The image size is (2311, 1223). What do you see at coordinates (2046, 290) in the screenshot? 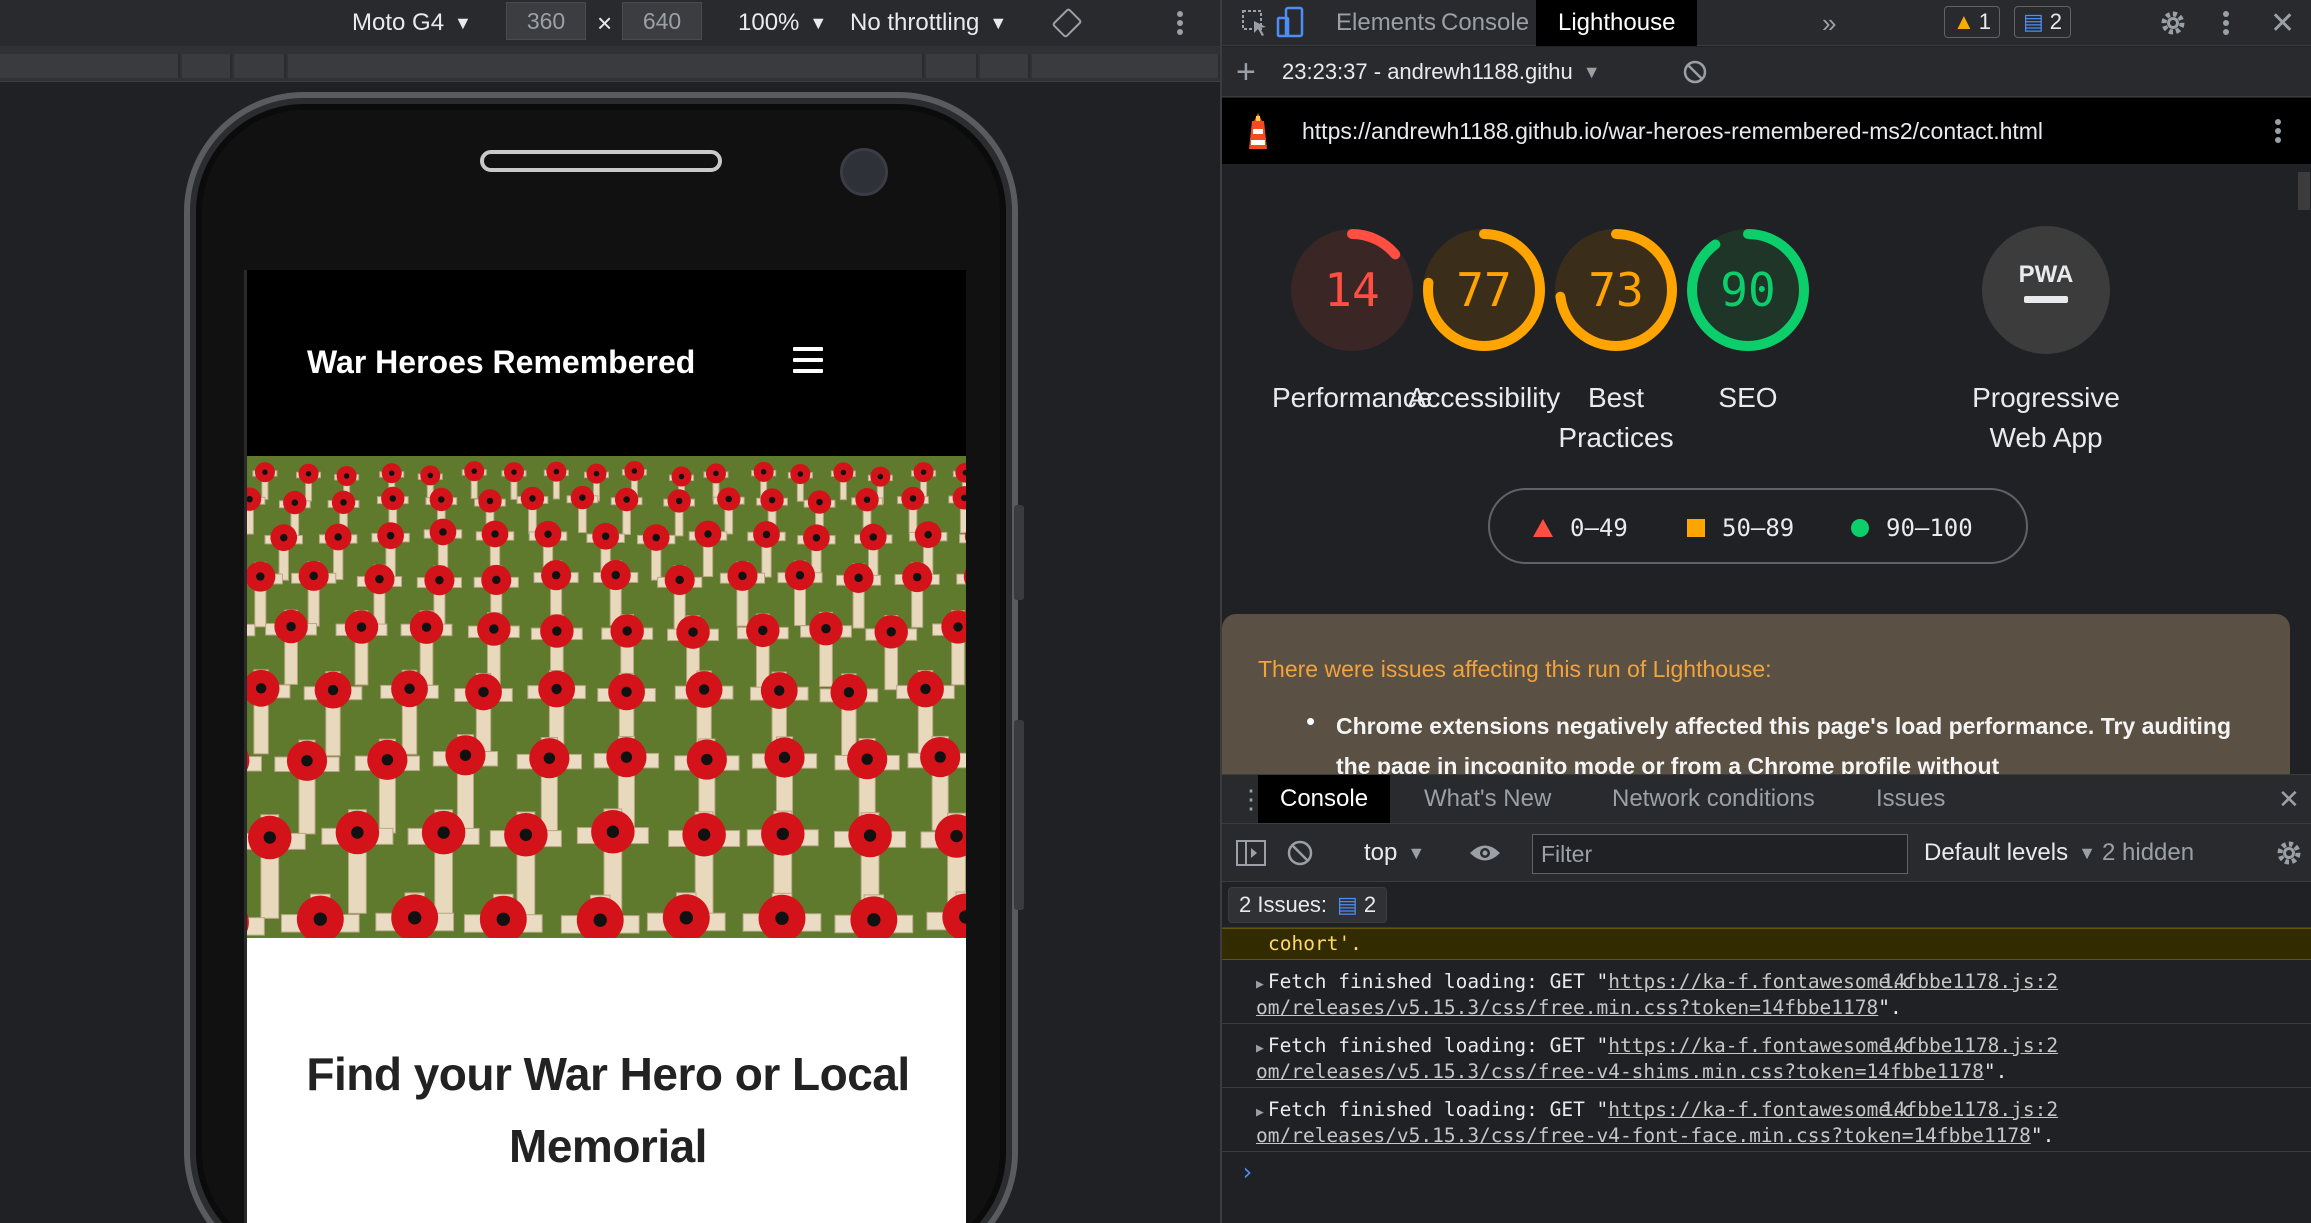
I see `pwa-badge-icon: PWA` at bounding box center [2046, 290].